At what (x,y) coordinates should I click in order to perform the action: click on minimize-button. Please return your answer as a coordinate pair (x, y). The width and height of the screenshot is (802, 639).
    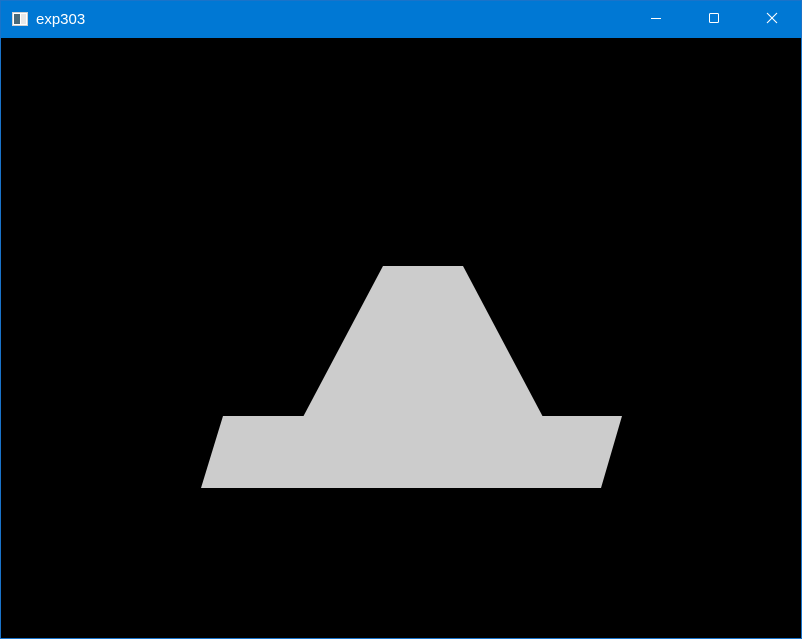
    Looking at the image, I should click on (656, 19).